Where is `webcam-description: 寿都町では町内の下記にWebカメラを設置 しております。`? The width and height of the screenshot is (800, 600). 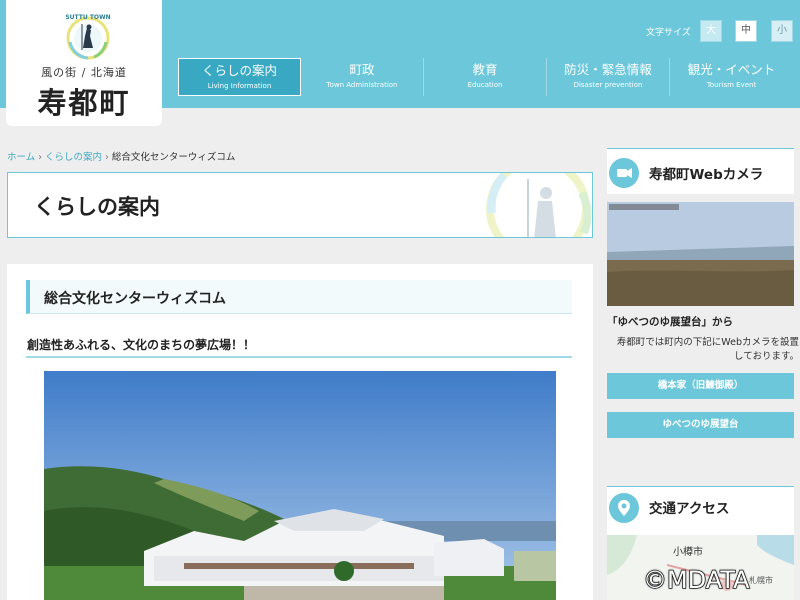
webcam-description: 寿都町では町内の下記にWebカメラを設置 しております。 is located at coordinates (706, 350).